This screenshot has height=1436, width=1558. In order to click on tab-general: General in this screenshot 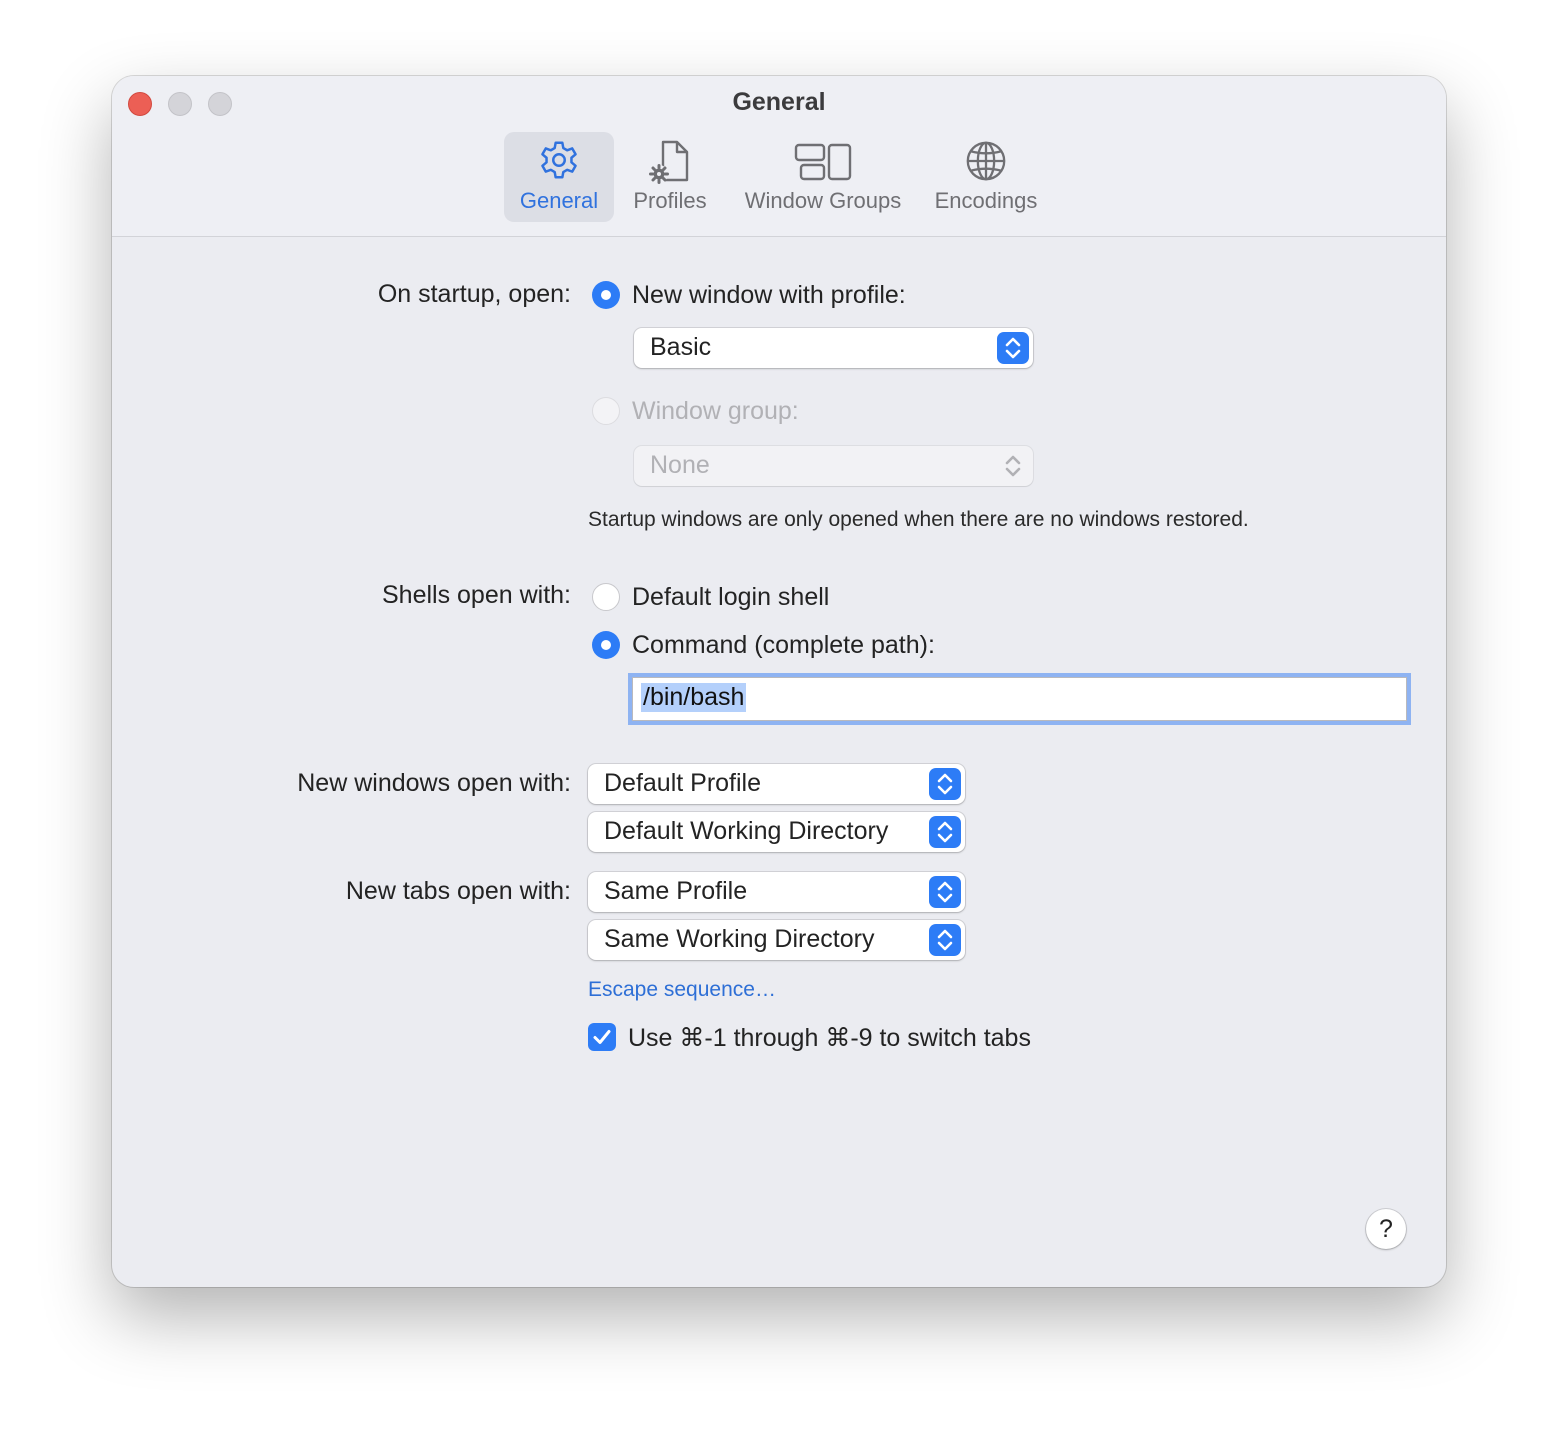, I will do `click(559, 177)`.